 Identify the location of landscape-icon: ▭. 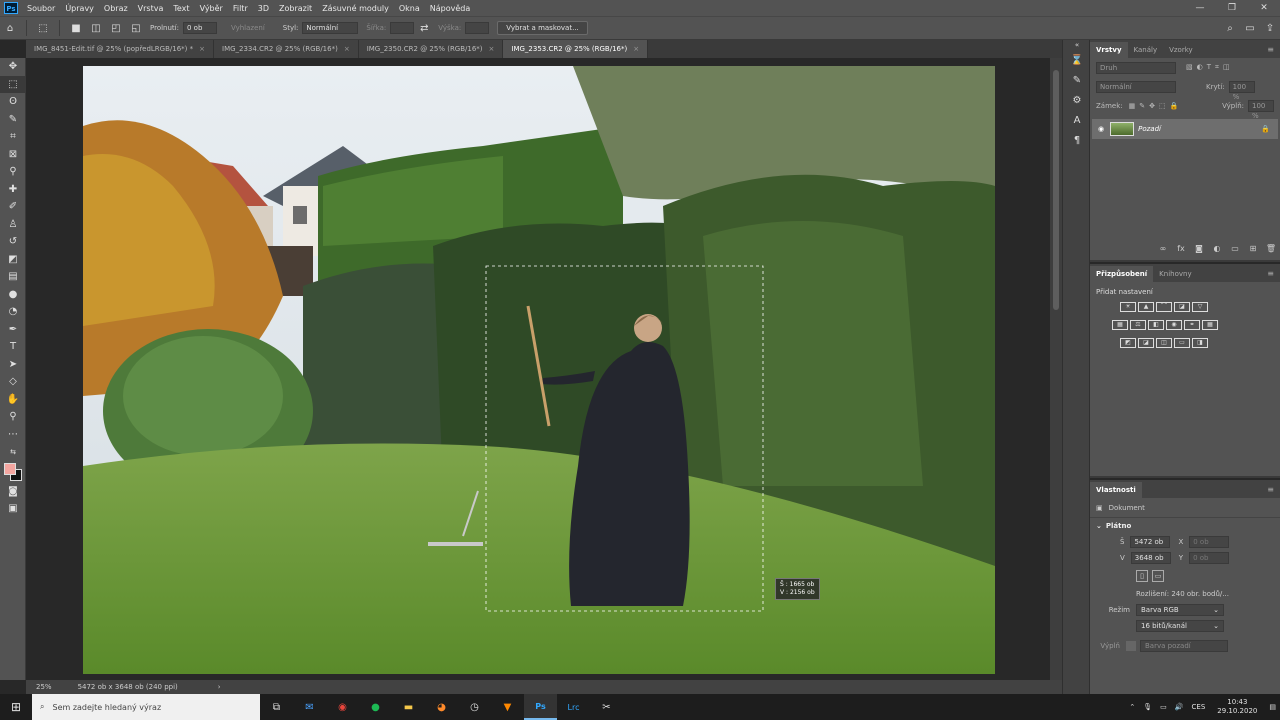
(1158, 576).